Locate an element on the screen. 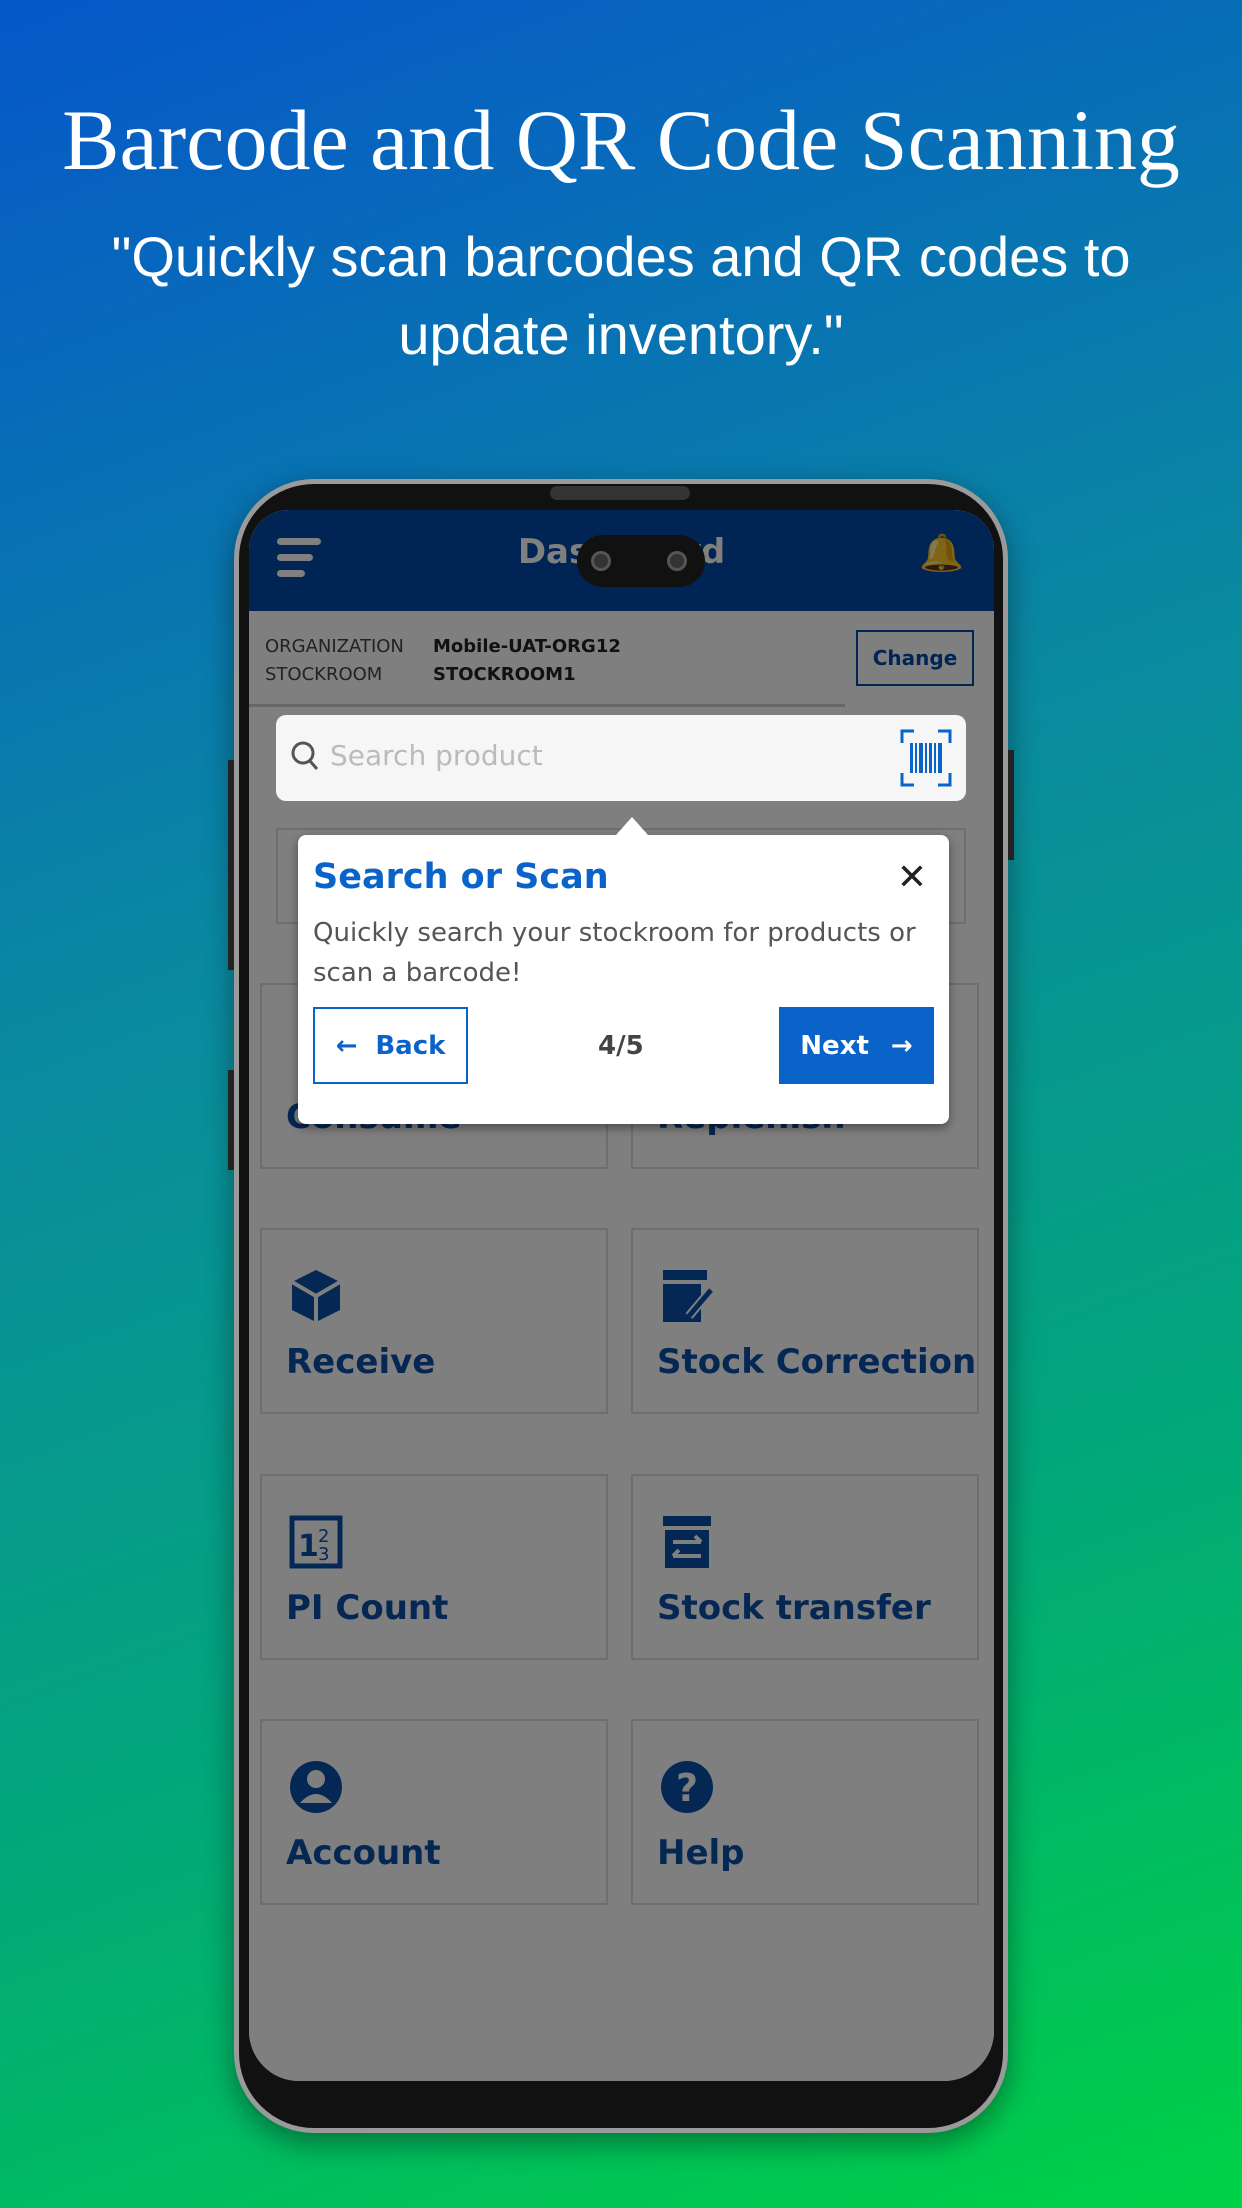  phone-speaker is located at coordinates (620, 493).